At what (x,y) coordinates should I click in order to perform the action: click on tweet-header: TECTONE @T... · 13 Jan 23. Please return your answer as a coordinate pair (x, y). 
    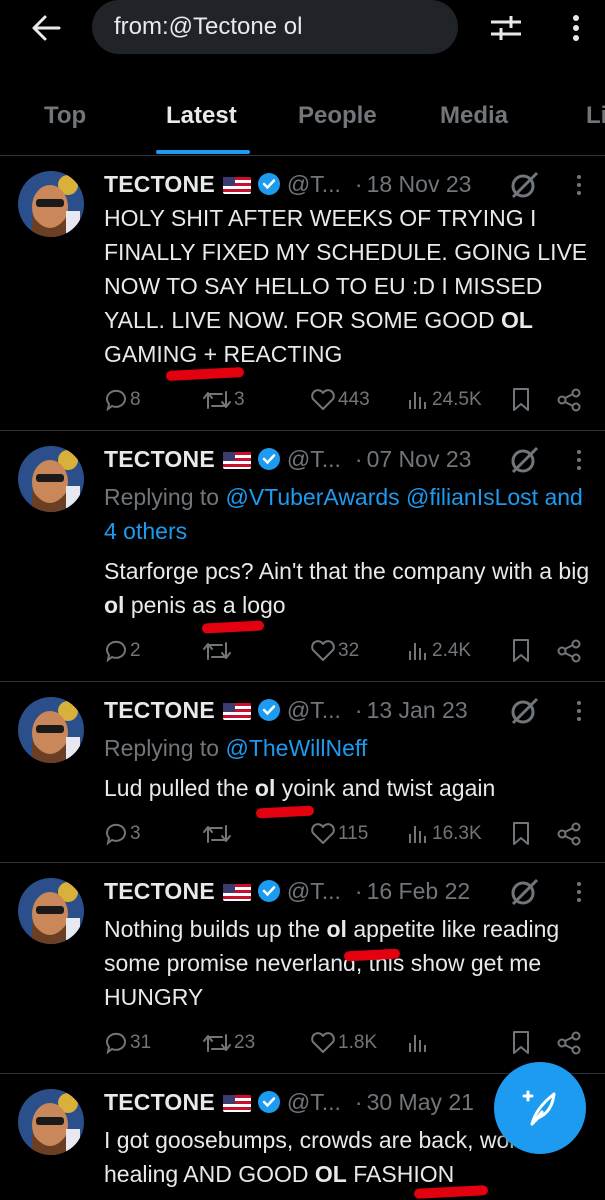
    Looking at the image, I should click on (286, 710).